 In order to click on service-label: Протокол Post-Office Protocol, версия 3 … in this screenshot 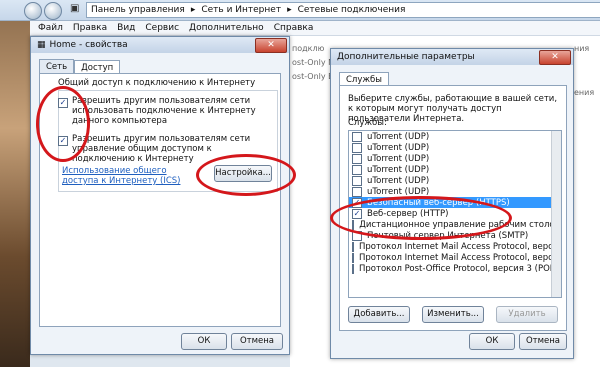, I will do `click(460, 268)`.